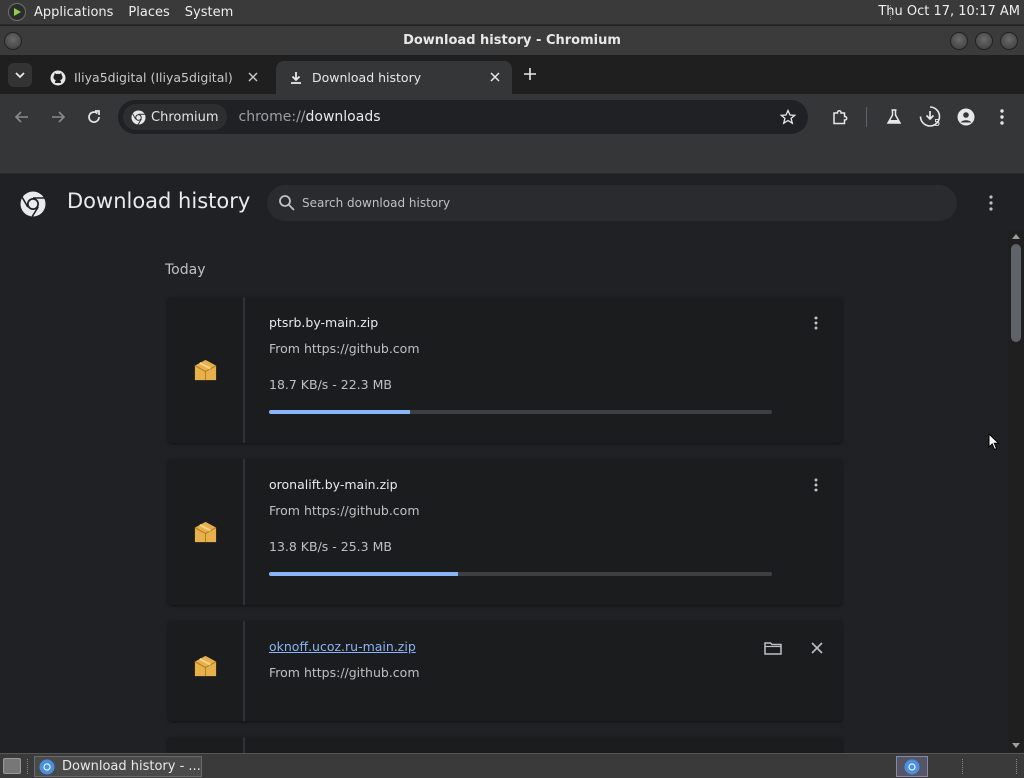 The height and width of the screenshot is (778, 1024). What do you see at coordinates (1016, 236) in the screenshot?
I see `scroll-up-arrow-icon` at bounding box center [1016, 236].